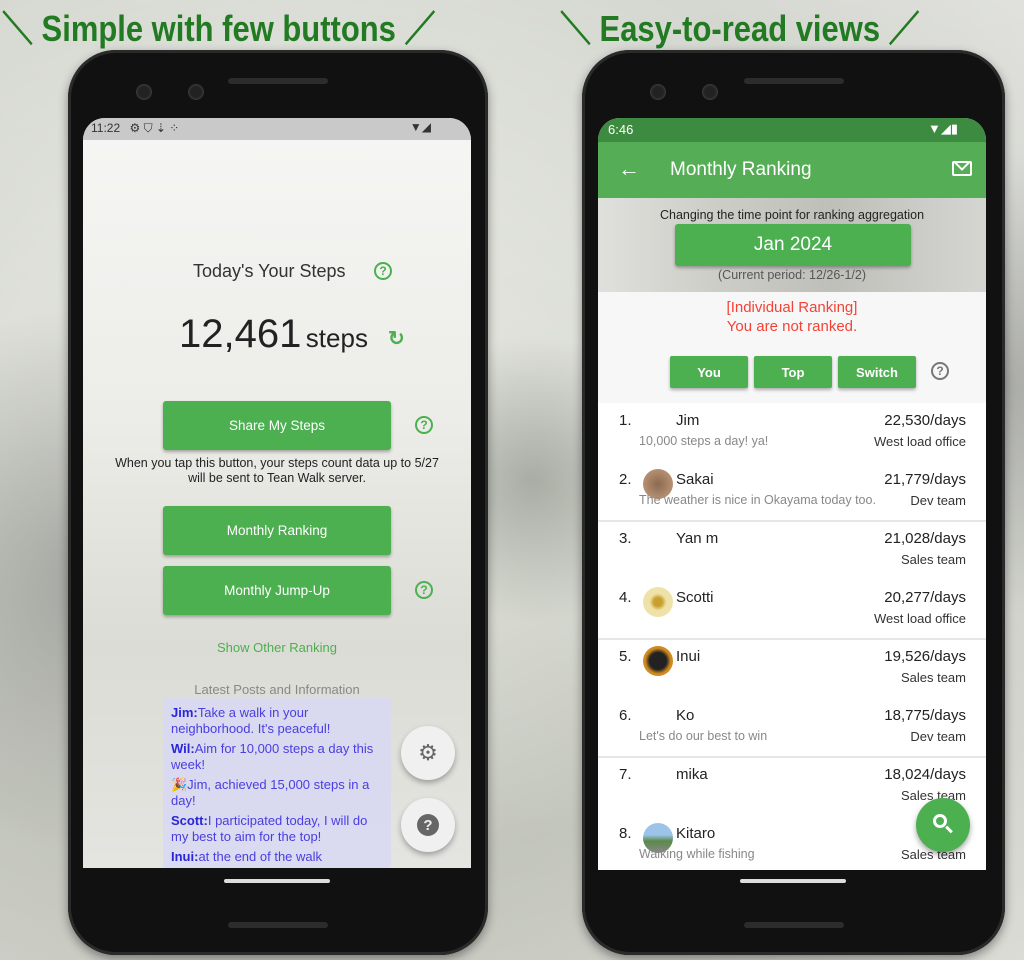 This screenshot has height=960, width=1024. What do you see at coordinates (621, 129) in the screenshot?
I see `status-time: 6:46` at bounding box center [621, 129].